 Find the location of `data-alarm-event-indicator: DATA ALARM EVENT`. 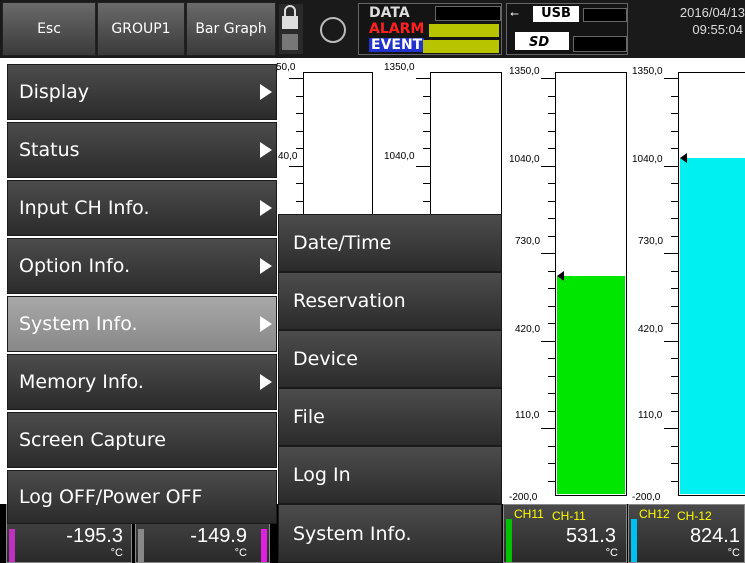

data-alarm-event-indicator: DATA ALARM EVENT is located at coordinates (430, 29).